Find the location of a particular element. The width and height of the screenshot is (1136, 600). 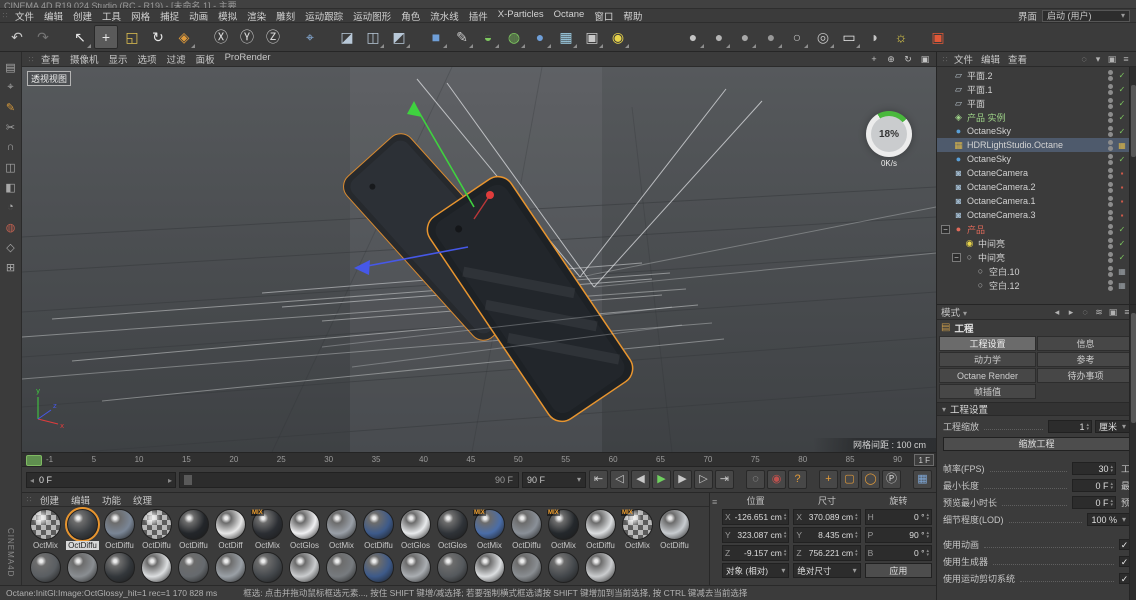

object-row: ◉ 中间亮 ✓ is located at coordinates (1036, 243).